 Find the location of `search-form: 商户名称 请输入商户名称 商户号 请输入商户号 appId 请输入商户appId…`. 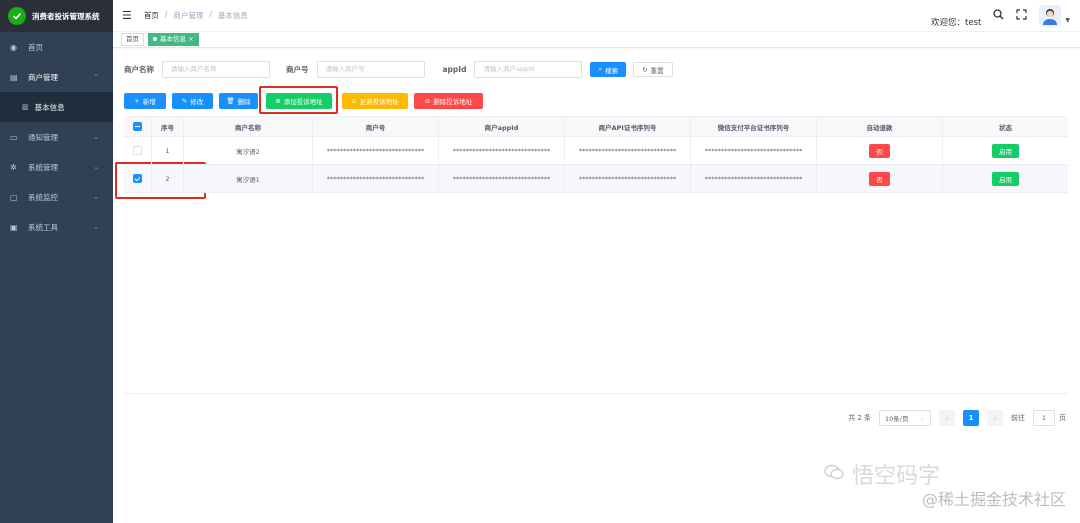

search-form: 商户名称 请输入商户名称 商户号 请输入商户号 appId 请输入商户appId… is located at coordinates (398, 69).